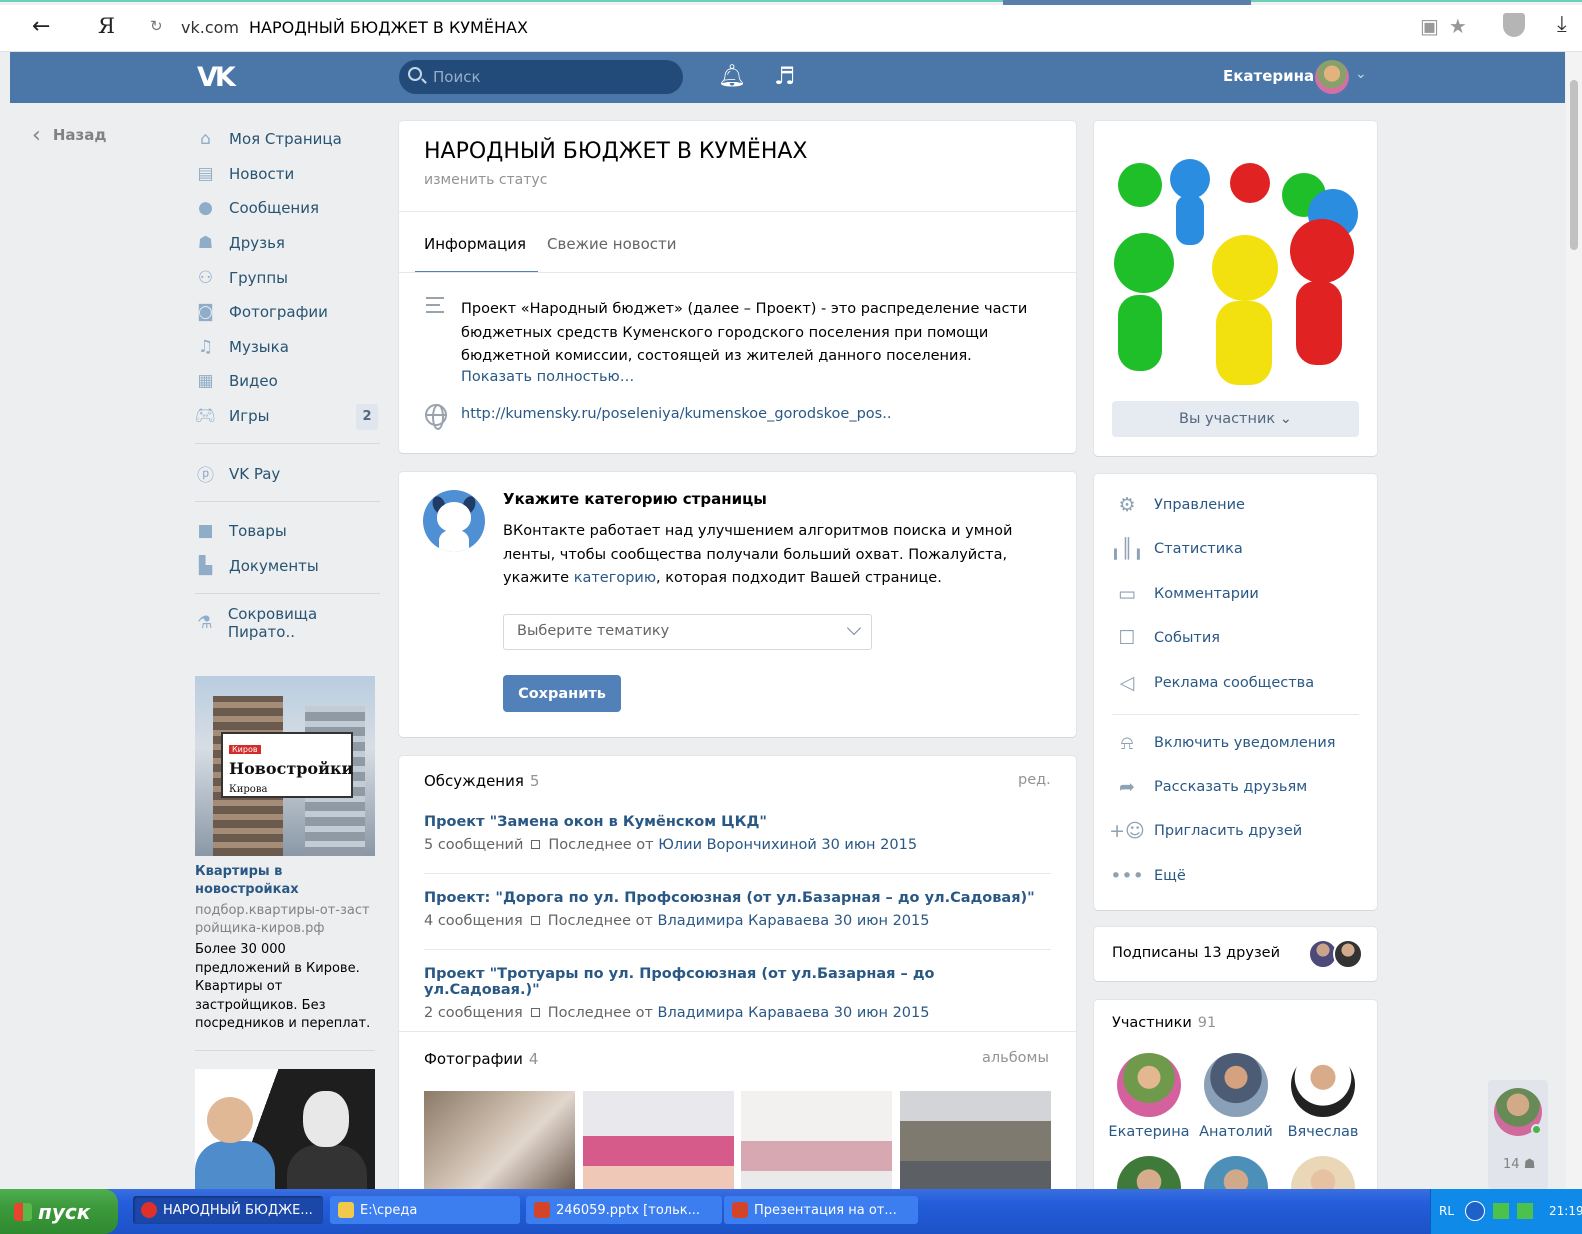 This screenshot has height=1234, width=1582. Describe the element at coordinates (285, 920) in the screenshot. I see `ad-domain: подбор.квартиры-от-застройщика-киров.рф` at that location.